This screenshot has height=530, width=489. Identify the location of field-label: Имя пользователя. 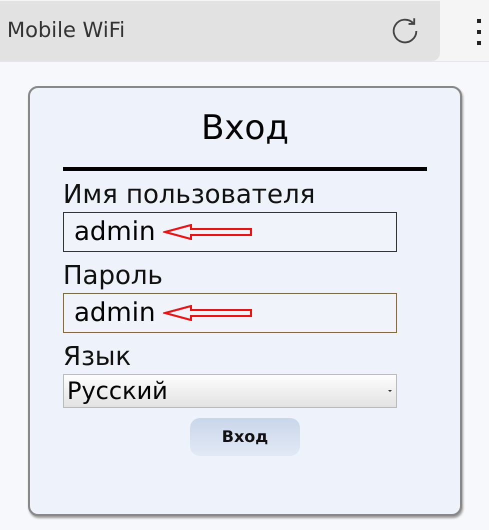
(189, 195).